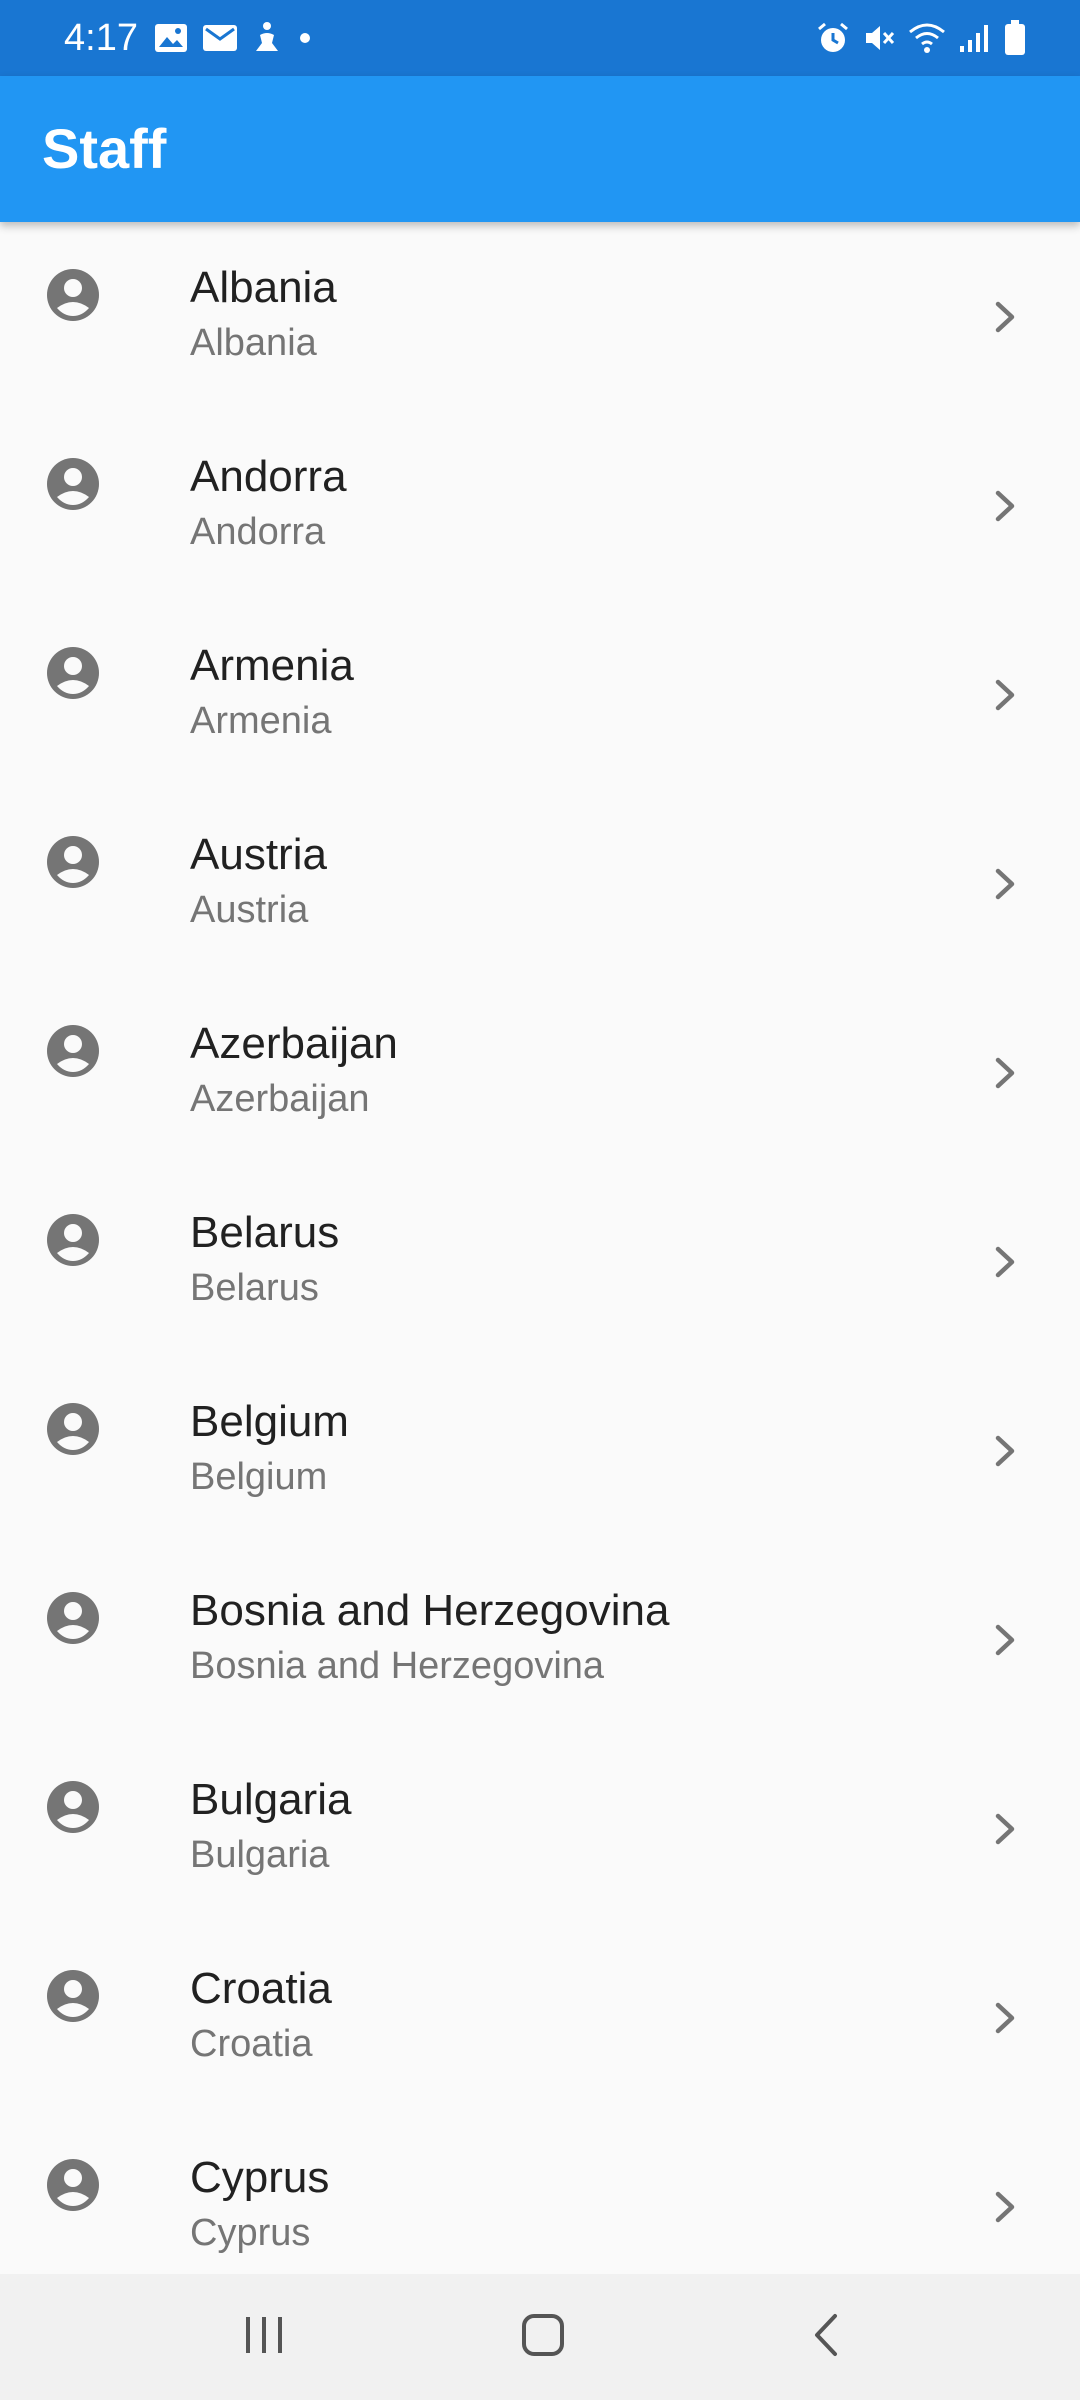 The width and height of the screenshot is (1080, 2400). Describe the element at coordinates (104, 148) in the screenshot. I see `page-title: Staff` at that location.